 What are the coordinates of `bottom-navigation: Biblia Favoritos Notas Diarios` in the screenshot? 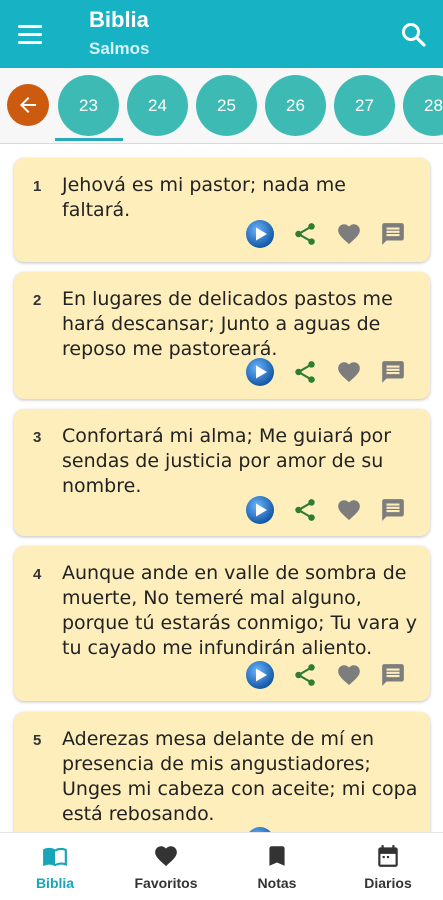 It's located at (221, 866).